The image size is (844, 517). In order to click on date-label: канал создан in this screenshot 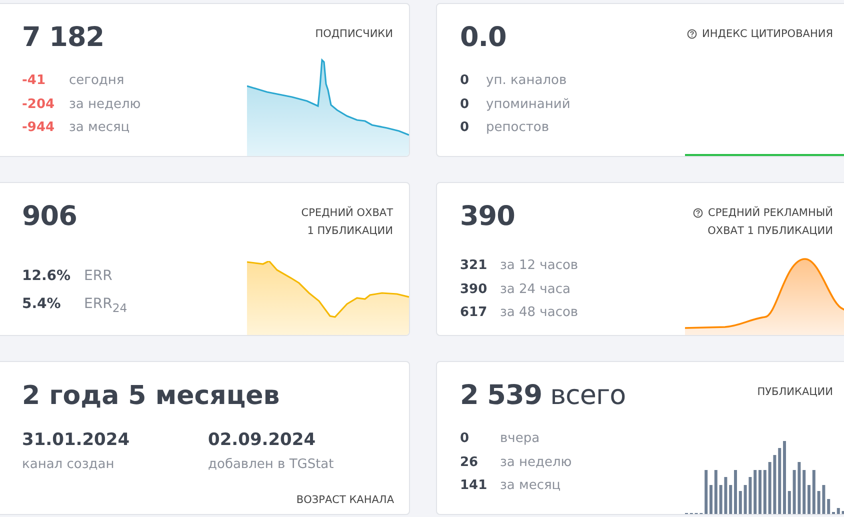, I will do `click(69, 464)`.